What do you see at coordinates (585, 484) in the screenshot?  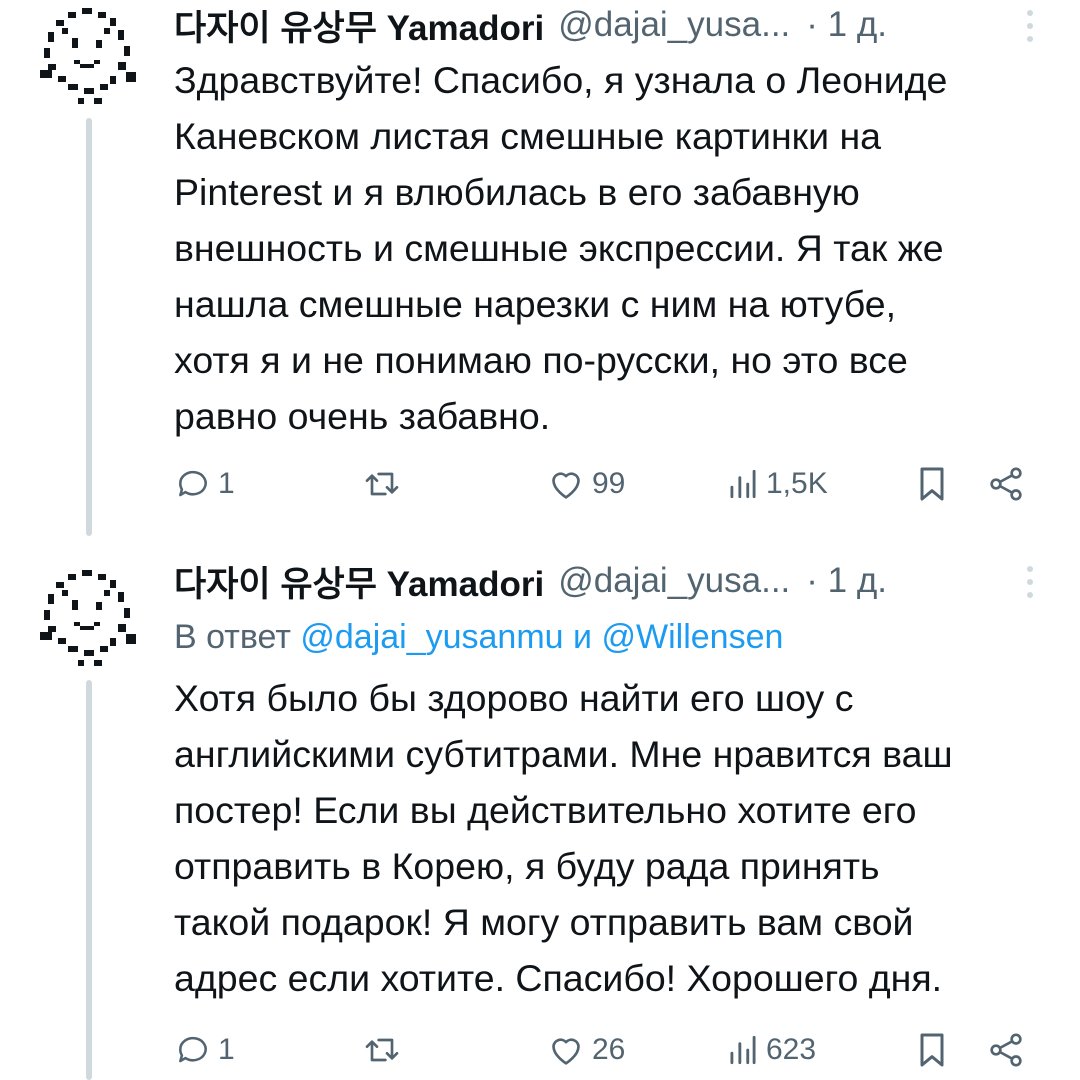 I see `like-button: 99` at bounding box center [585, 484].